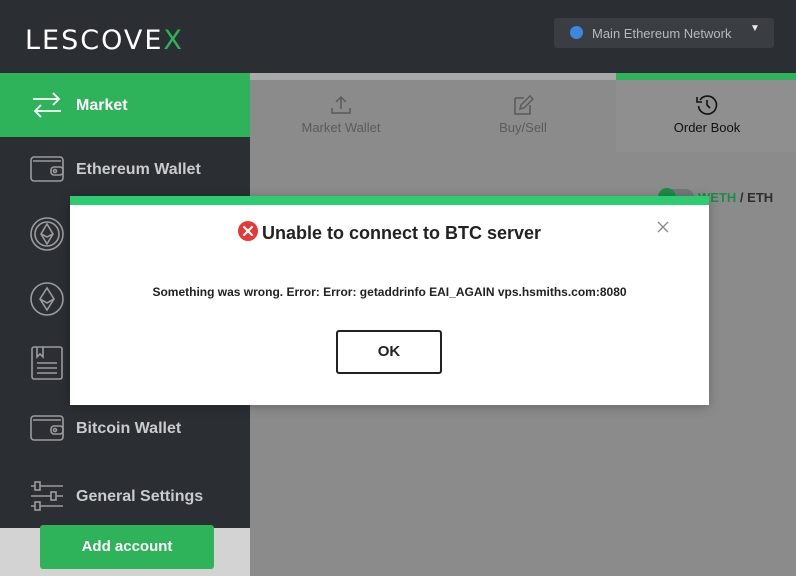  I want to click on history-icon, so click(707, 105).